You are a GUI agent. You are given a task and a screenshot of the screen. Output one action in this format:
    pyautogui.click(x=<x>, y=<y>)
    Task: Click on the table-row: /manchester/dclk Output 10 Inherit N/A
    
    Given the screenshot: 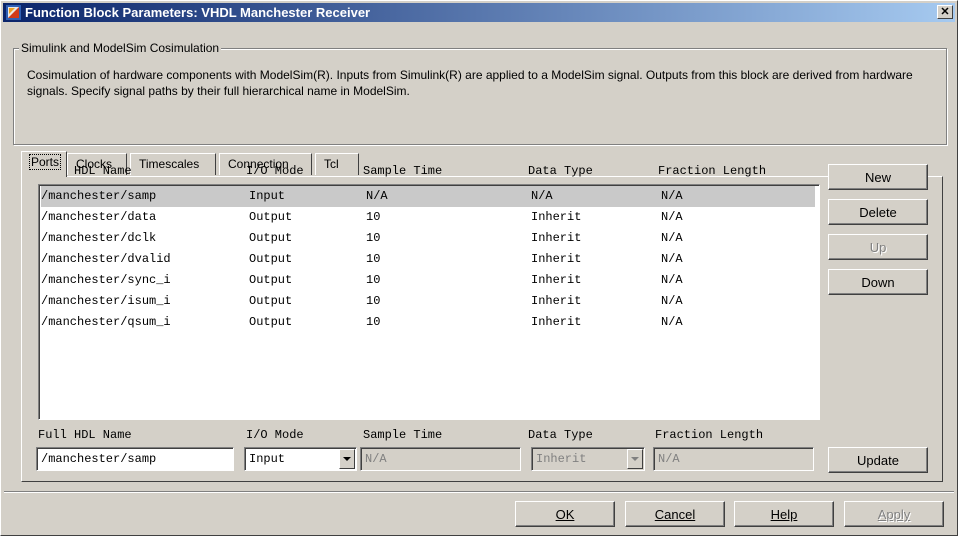 What is the action you would take?
    pyautogui.click(x=428, y=238)
    